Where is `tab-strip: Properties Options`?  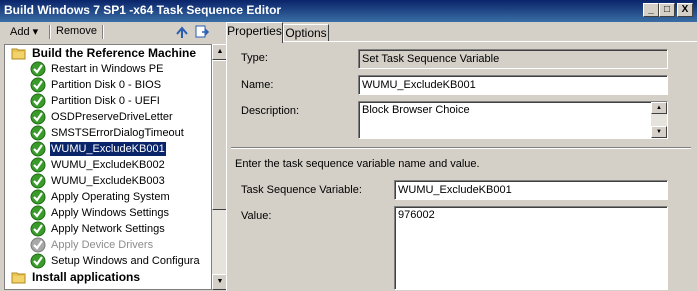 tab-strip: Properties Options is located at coordinates (461, 32).